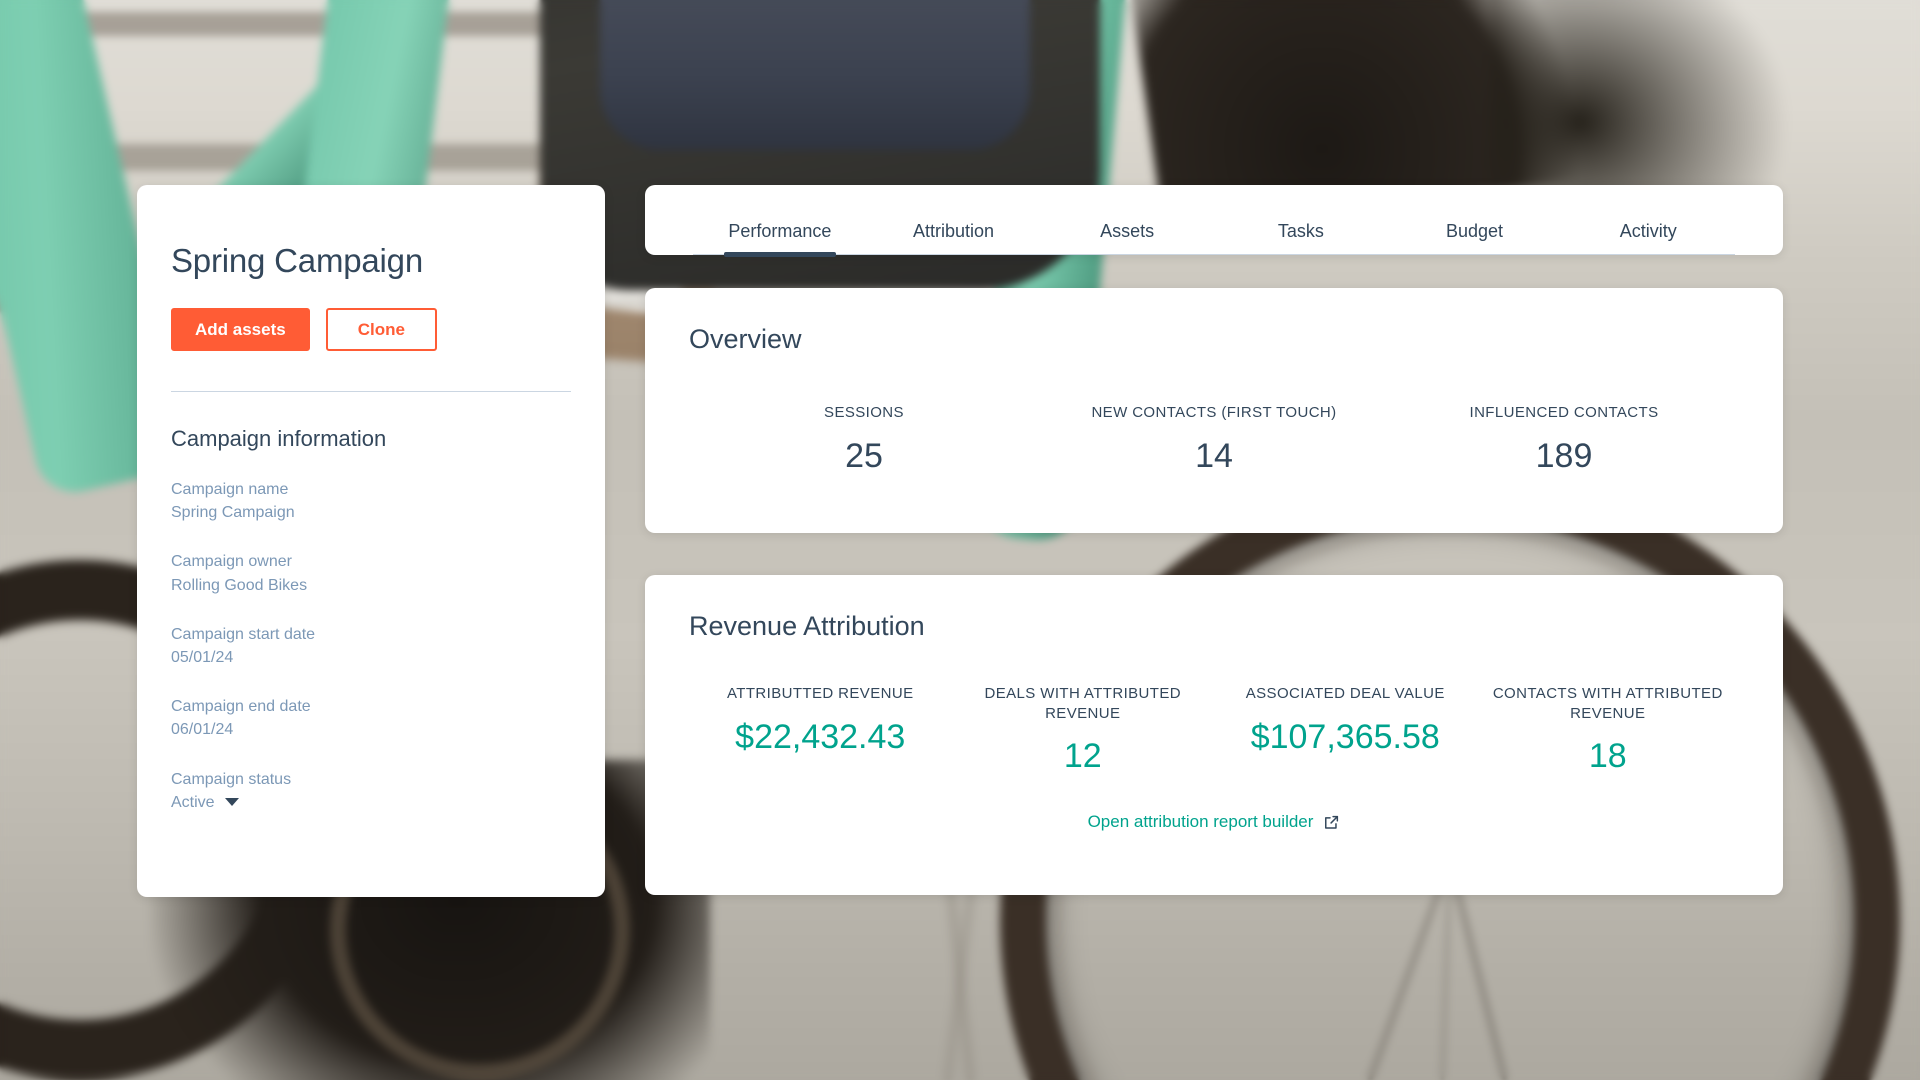 This screenshot has height=1080, width=1920. Describe the element at coordinates (243, 634) in the screenshot. I see `field-label: Campaign start date` at that location.